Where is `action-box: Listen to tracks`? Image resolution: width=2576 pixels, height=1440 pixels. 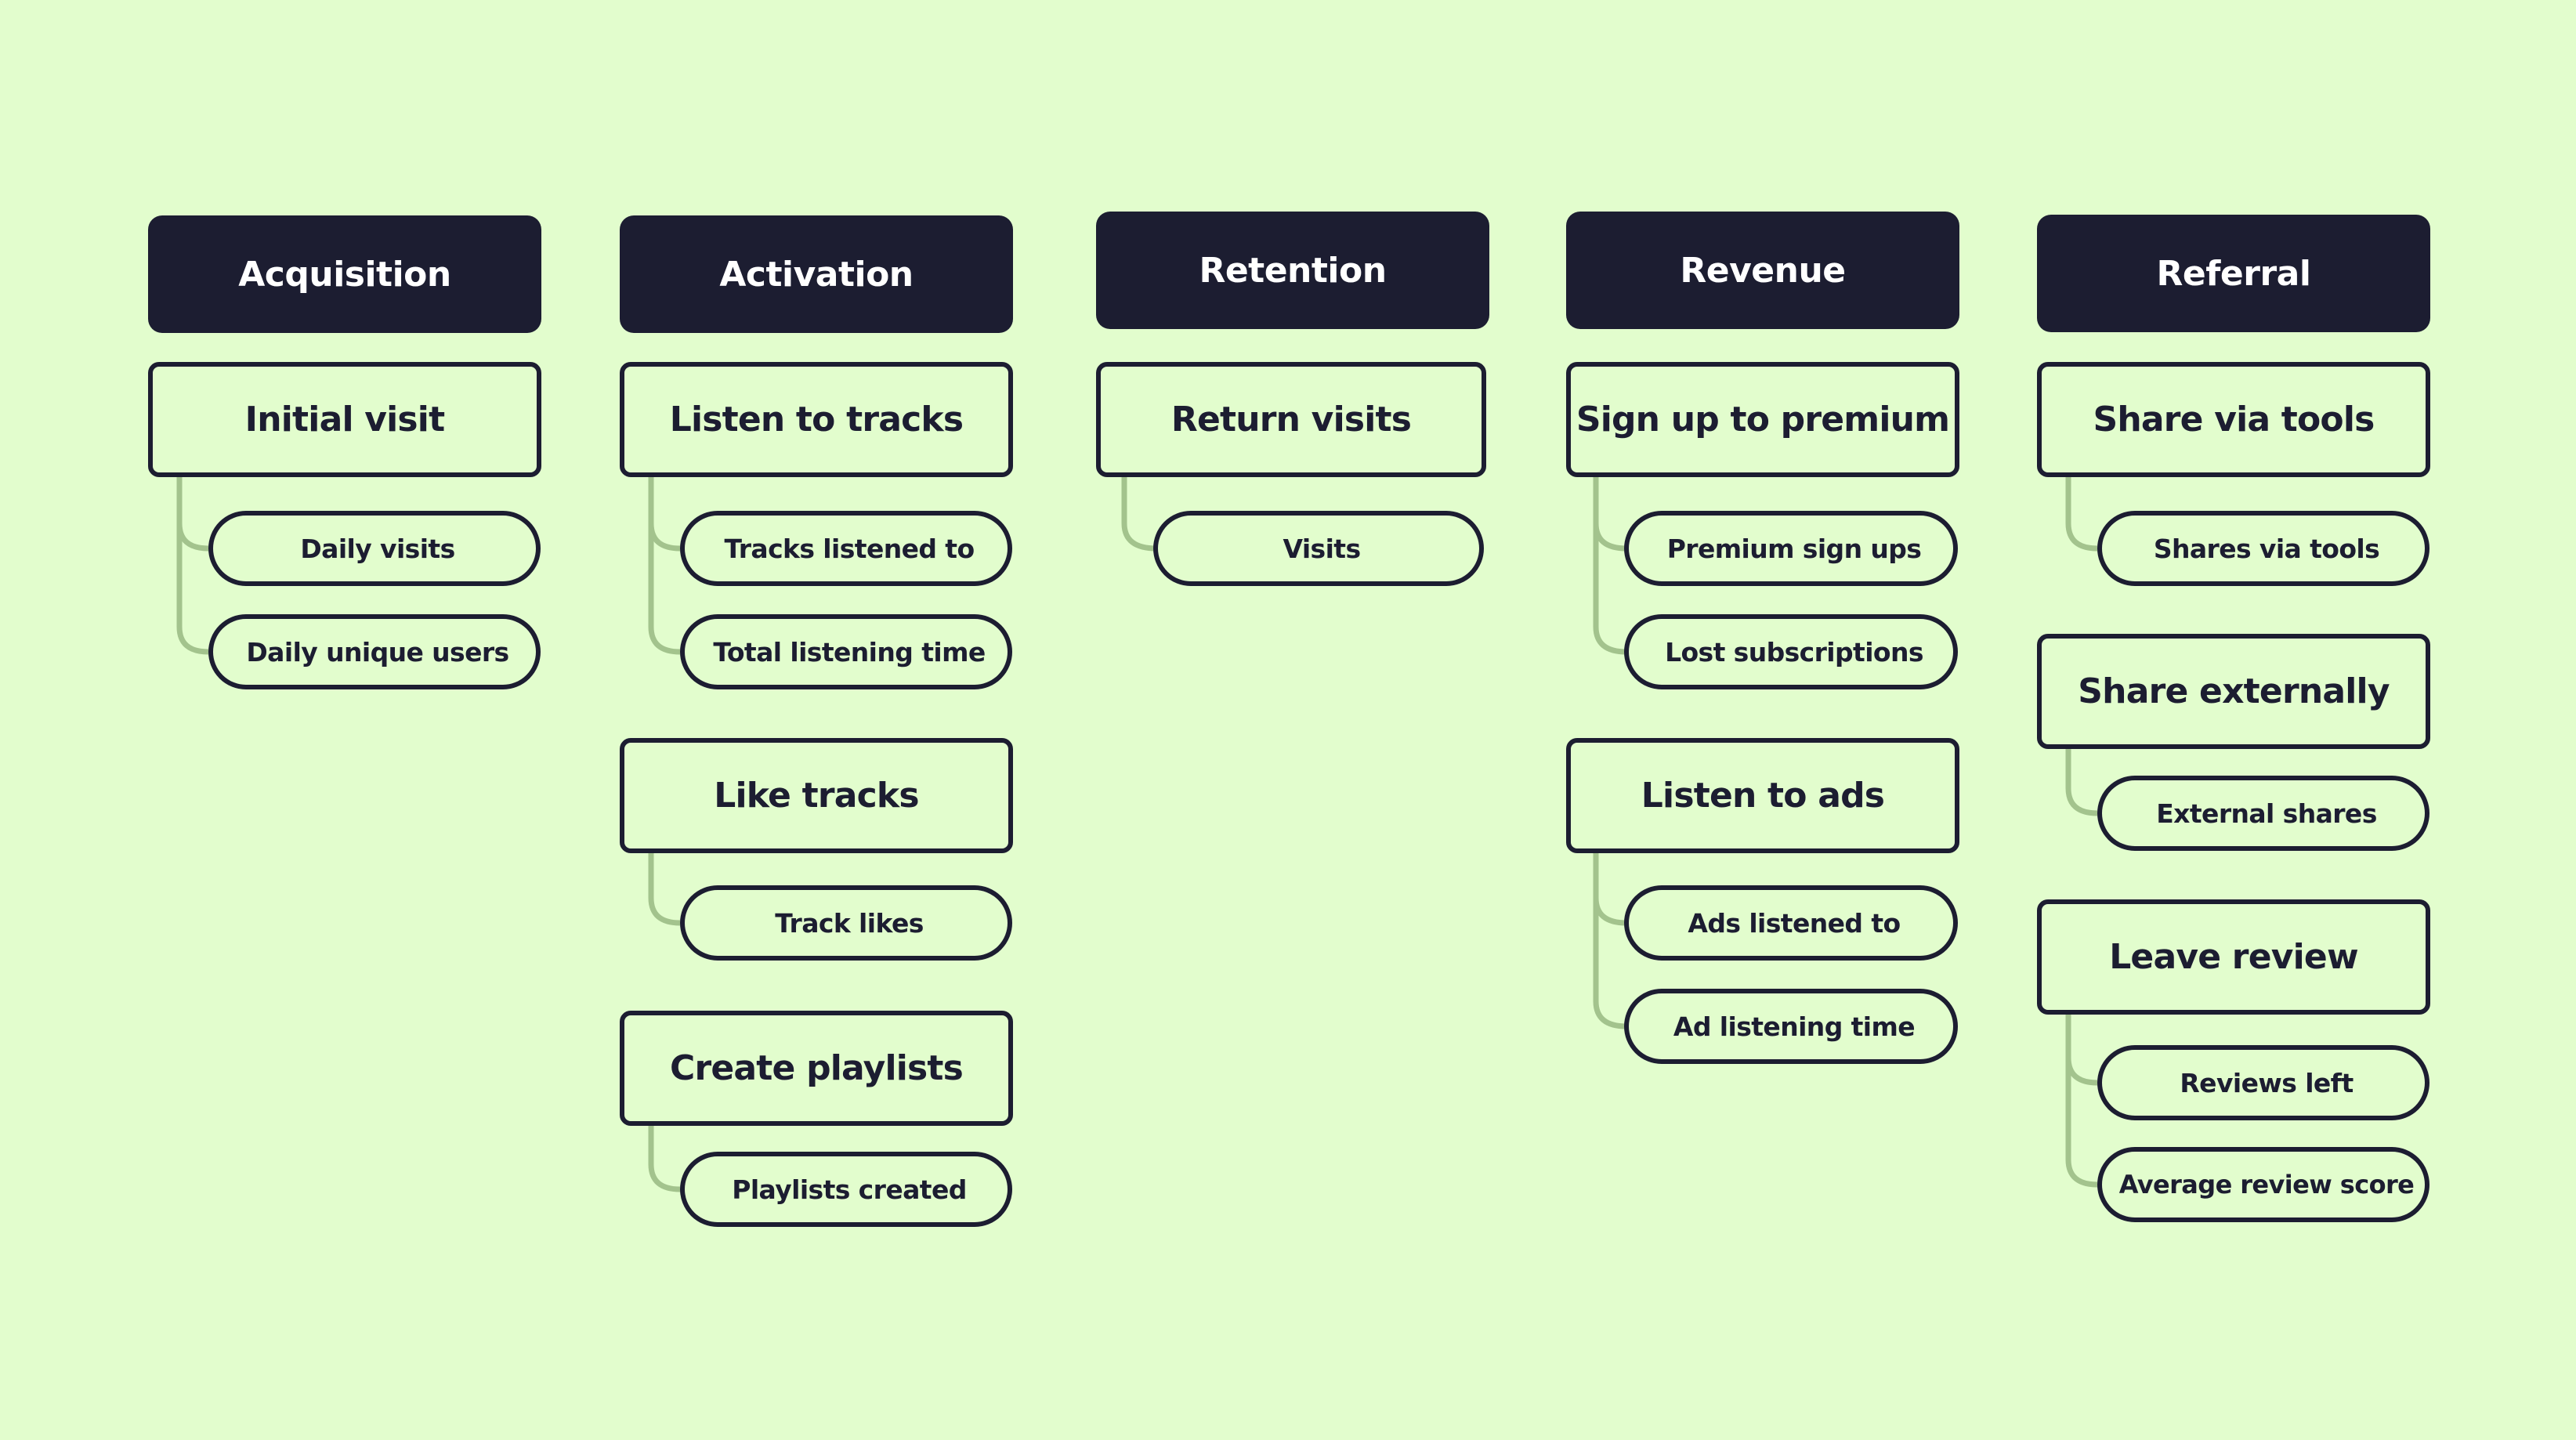 action-box: Listen to tracks is located at coordinates (817, 419).